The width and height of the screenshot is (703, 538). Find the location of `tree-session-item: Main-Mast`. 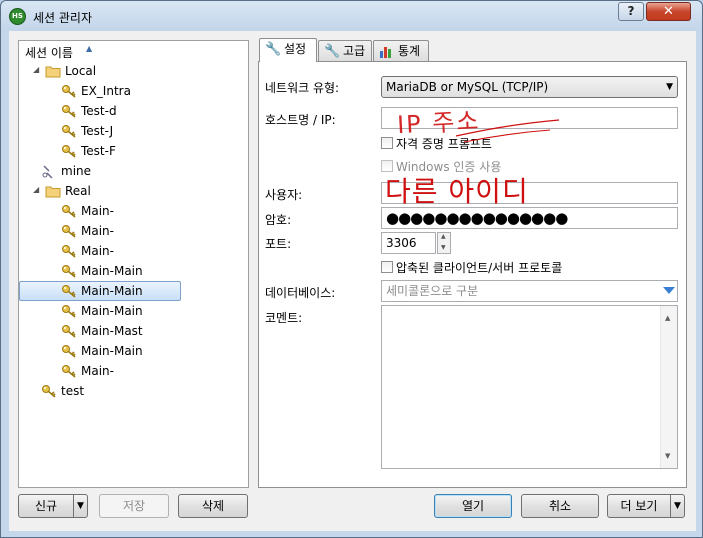

tree-session-item: Main-Mast is located at coordinates (133, 331).